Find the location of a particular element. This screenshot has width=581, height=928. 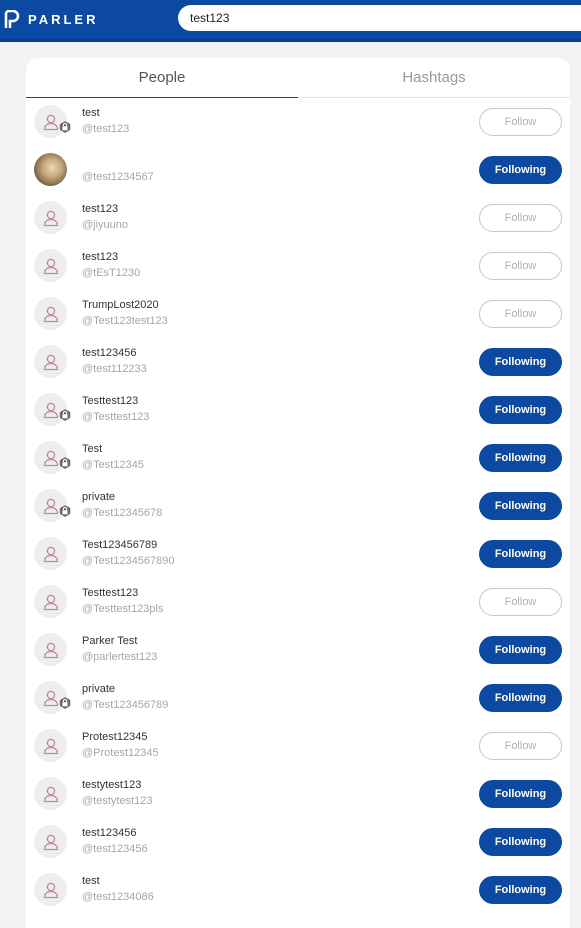

user-handle: @test1234086 is located at coordinates (118, 897).